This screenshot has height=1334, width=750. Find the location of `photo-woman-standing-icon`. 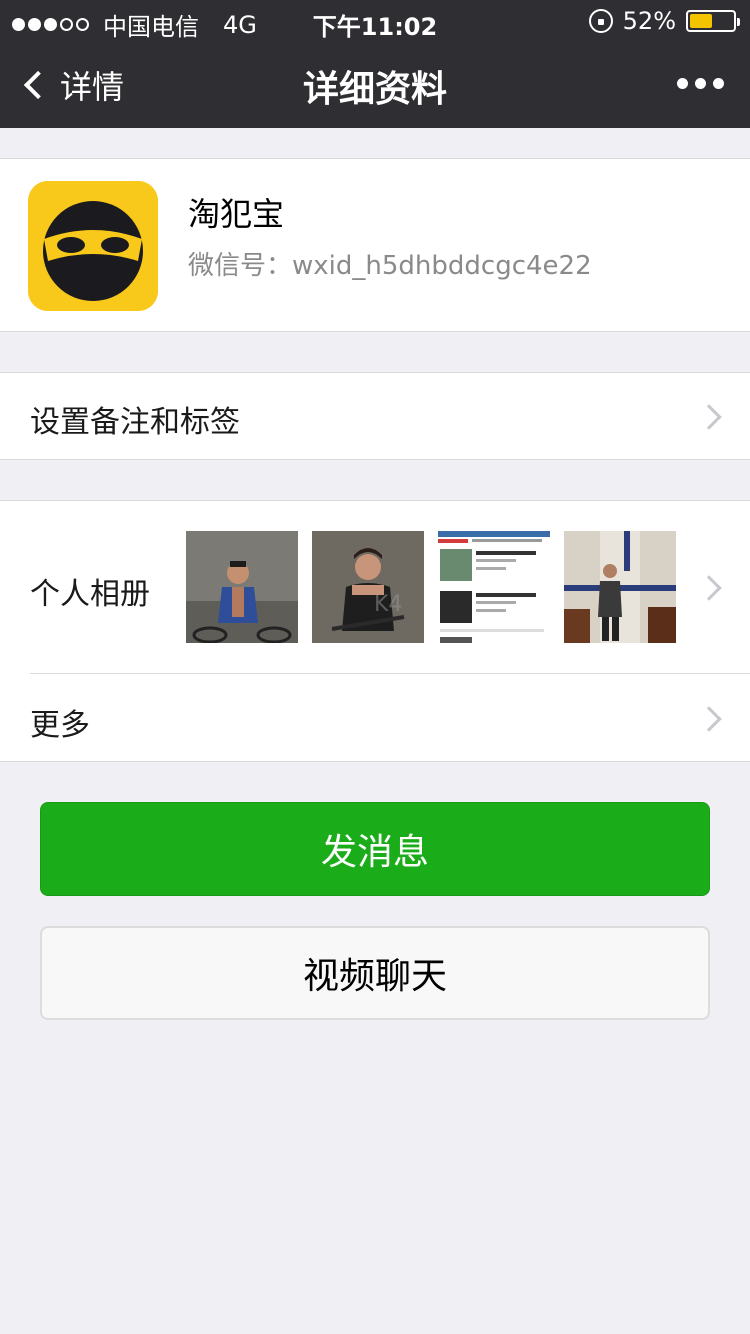

photo-woman-standing-icon is located at coordinates (620, 587).